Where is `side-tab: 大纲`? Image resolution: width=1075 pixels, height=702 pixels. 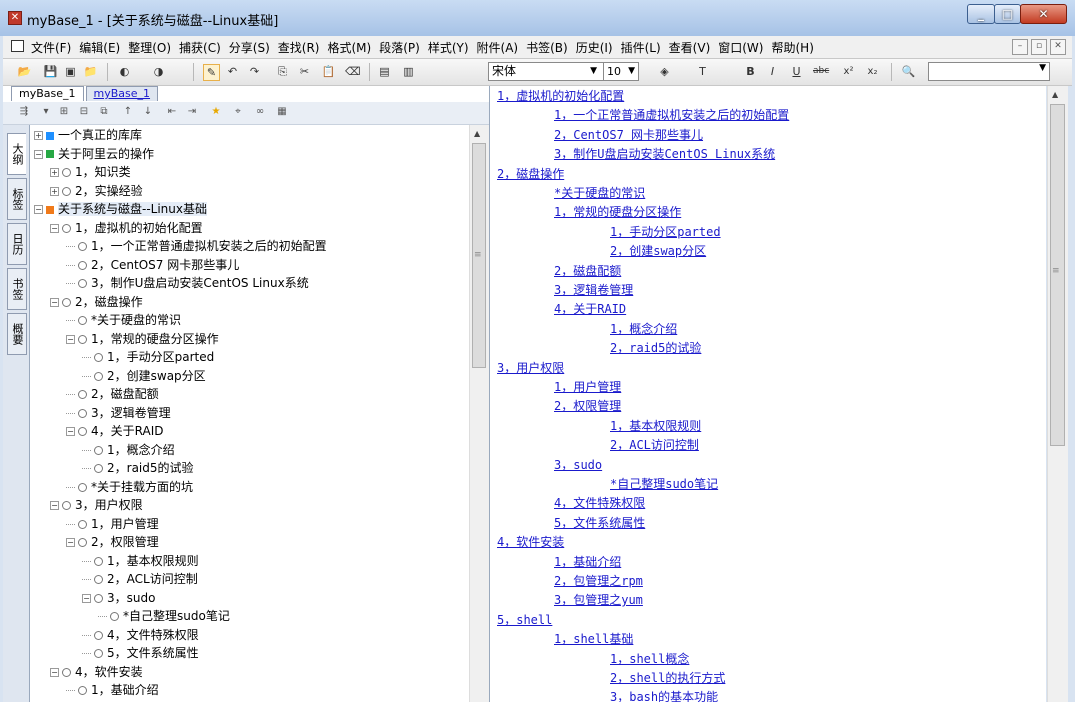 side-tab: 大纲 is located at coordinates (16, 154).